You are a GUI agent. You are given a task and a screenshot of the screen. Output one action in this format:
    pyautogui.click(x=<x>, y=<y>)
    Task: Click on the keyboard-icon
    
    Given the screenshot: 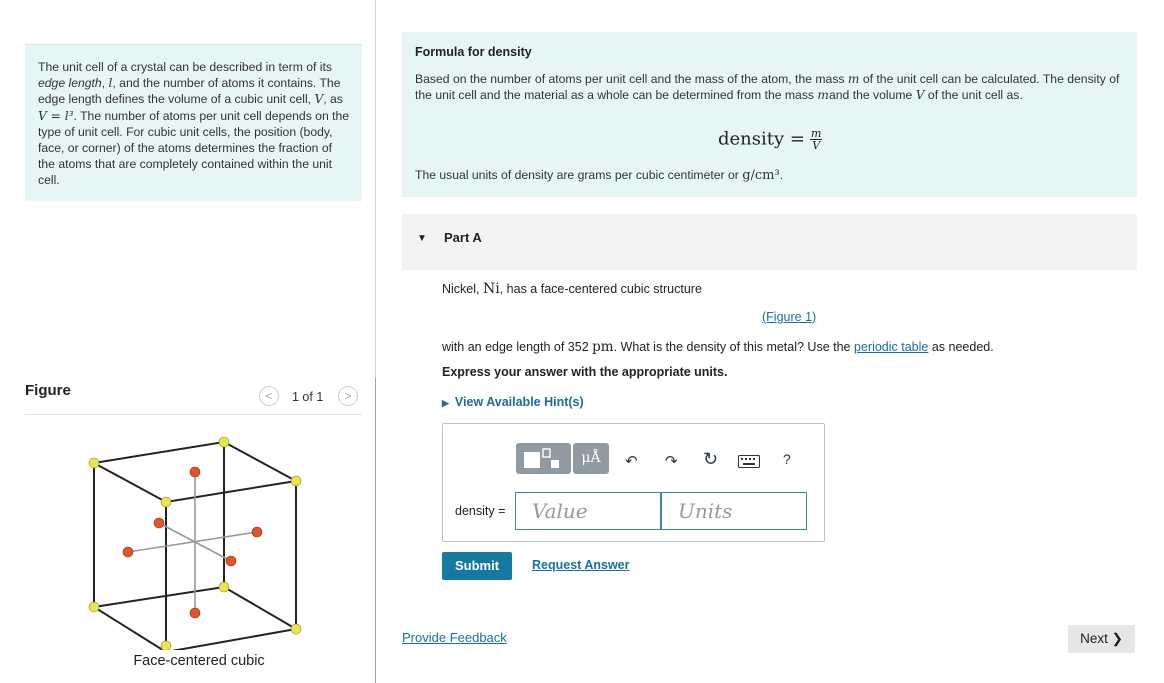 What is the action you would take?
    pyautogui.click(x=749, y=463)
    